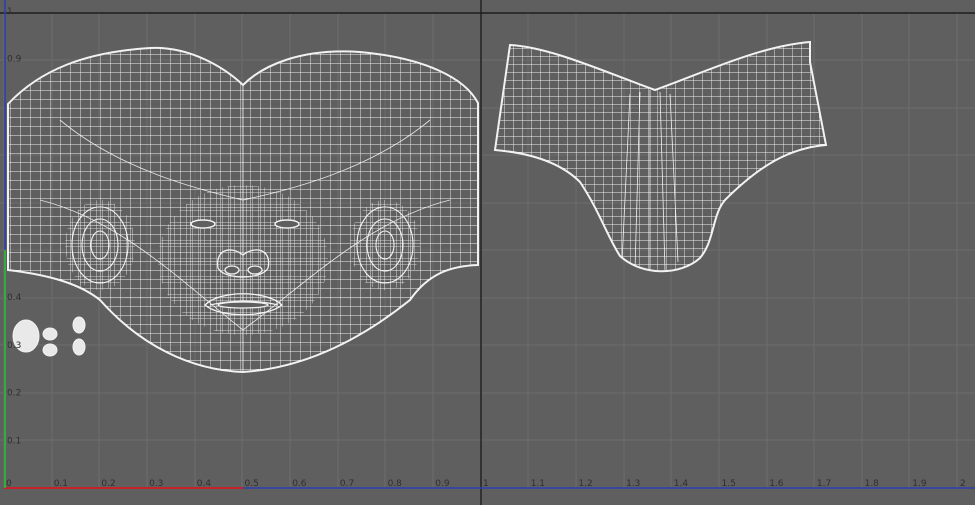 The image size is (975, 505). What do you see at coordinates (203, 224) in the screenshot?
I see `left-eye-hole` at bounding box center [203, 224].